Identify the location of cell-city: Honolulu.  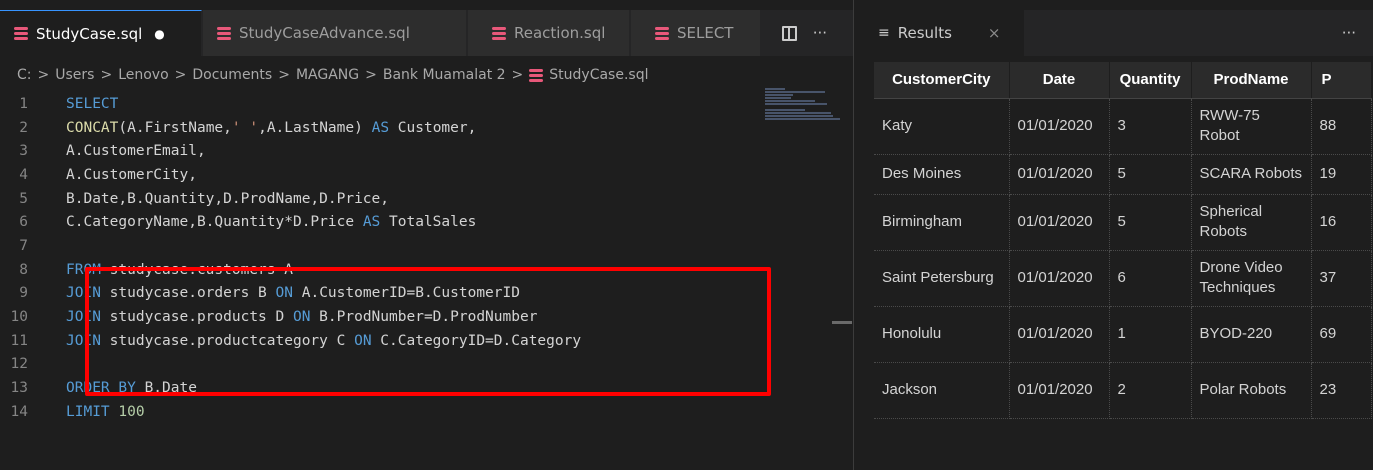
(942, 334).